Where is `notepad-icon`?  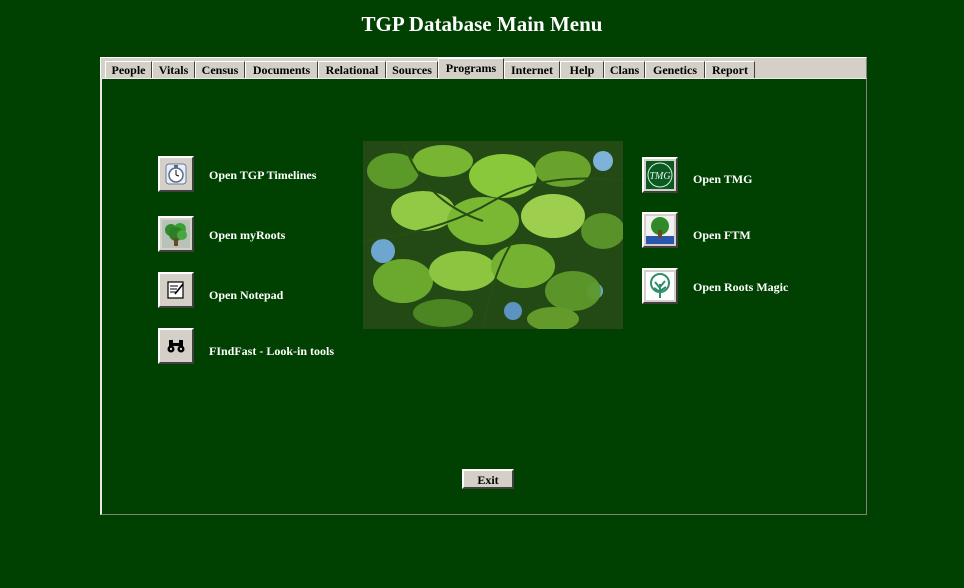 notepad-icon is located at coordinates (175, 290).